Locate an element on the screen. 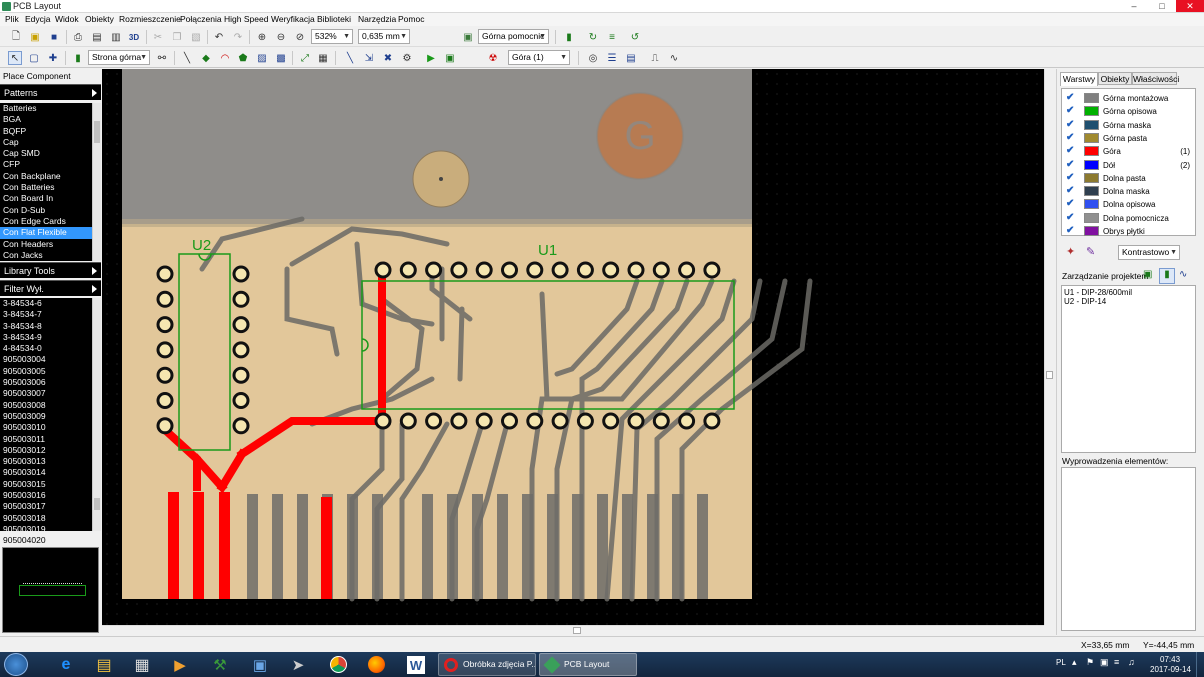 The width and height of the screenshot is (1204, 677). layer-row: ✔ Dolna maska is located at coordinates (1128, 191).